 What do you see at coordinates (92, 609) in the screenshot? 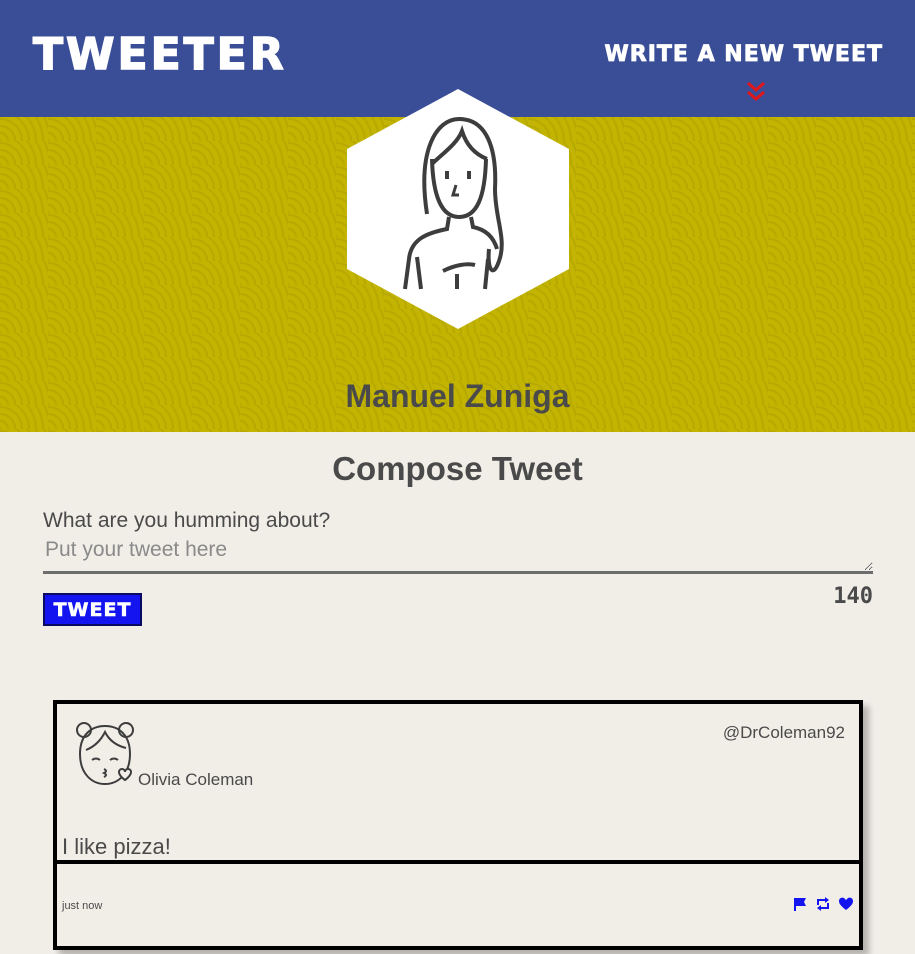
I see `tweet-button: Tweet` at bounding box center [92, 609].